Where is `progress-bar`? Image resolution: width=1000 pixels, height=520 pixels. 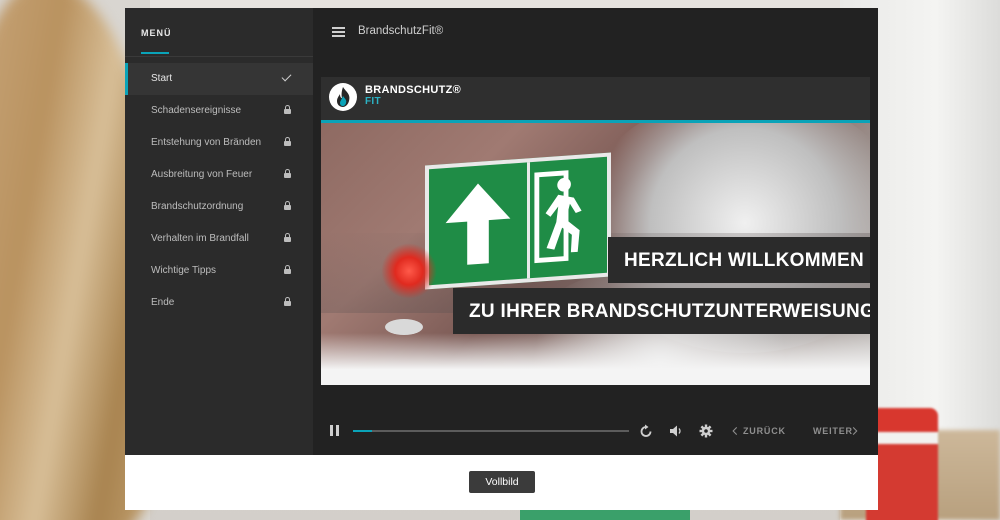
progress-bar is located at coordinates (491, 431).